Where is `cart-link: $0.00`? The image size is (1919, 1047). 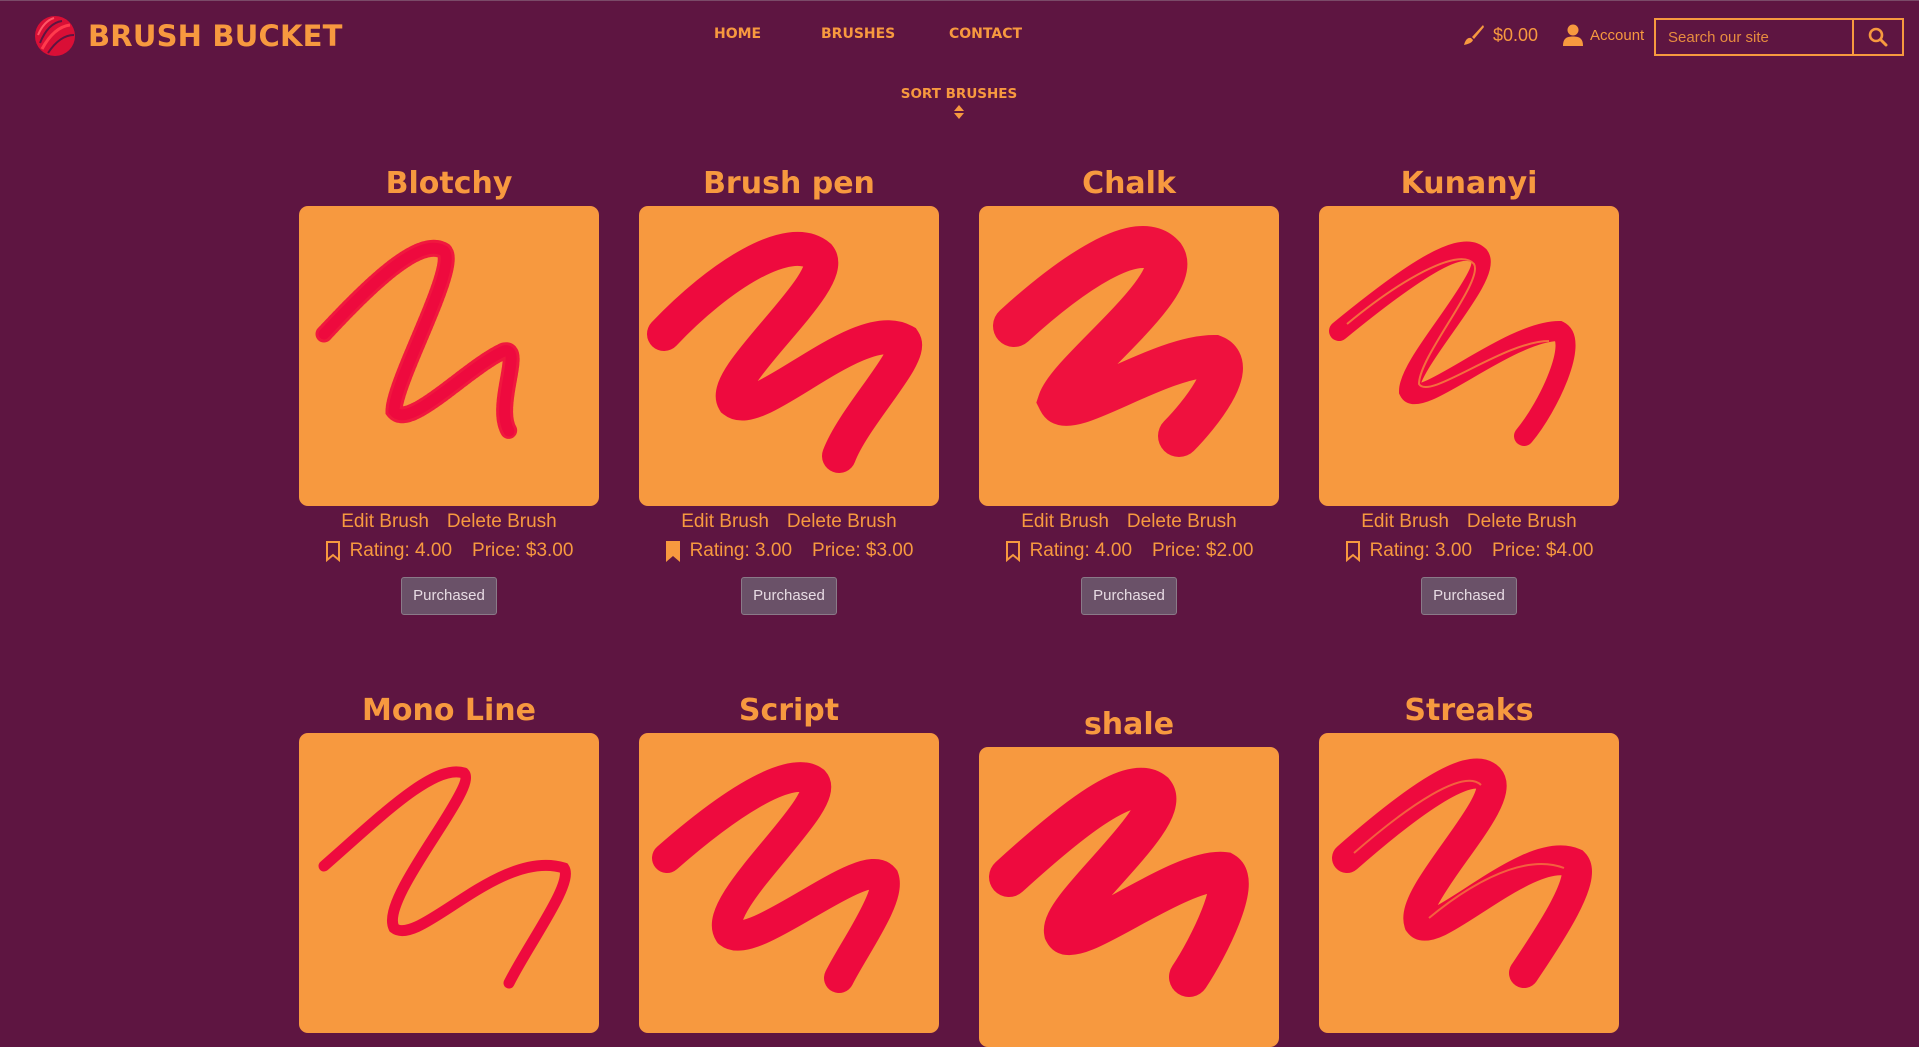 cart-link: $0.00 is located at coordinates (1500, 35).